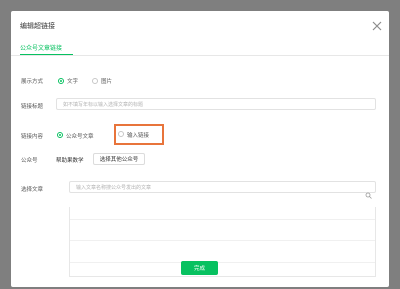  Describe the element at coordinates (107, 82) in the screenshot. I see `display-mode-image-label: 图片` at that location.